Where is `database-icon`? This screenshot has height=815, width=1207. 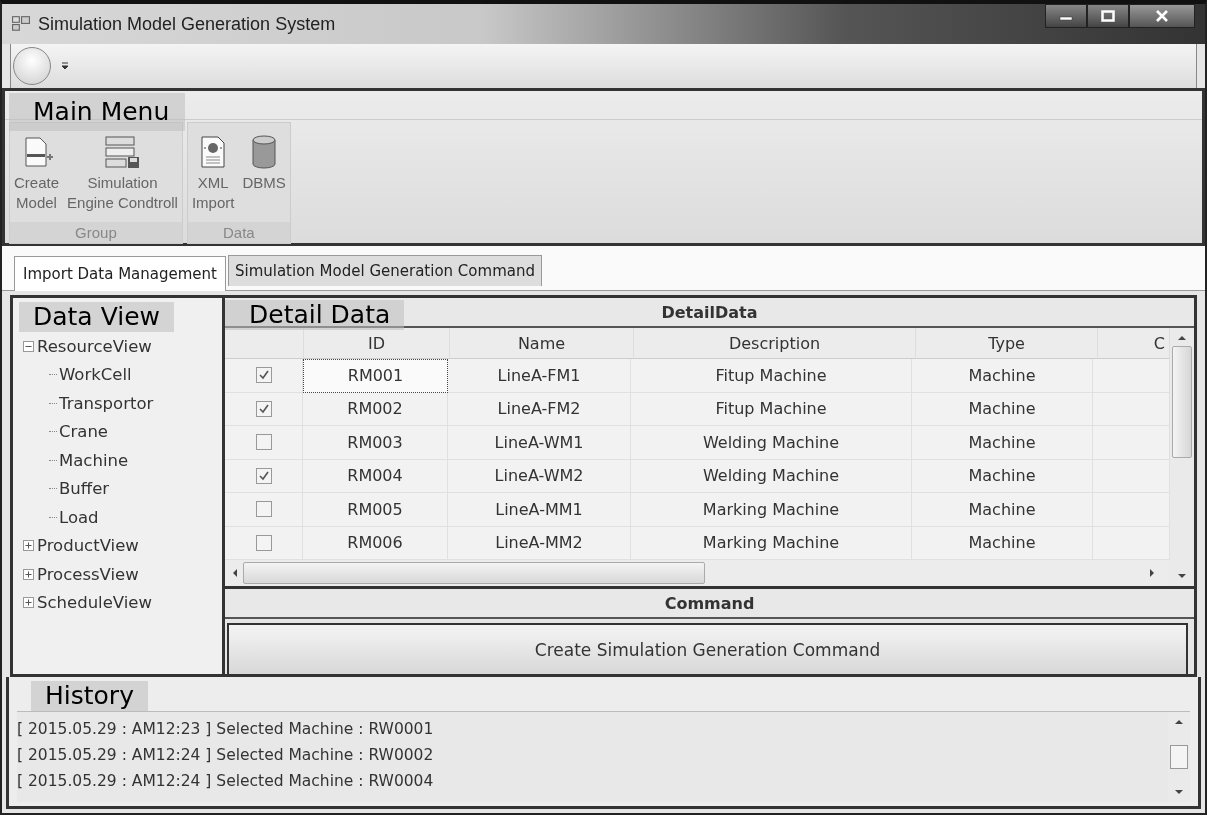 database-icon is located at coordinates (264, 152).